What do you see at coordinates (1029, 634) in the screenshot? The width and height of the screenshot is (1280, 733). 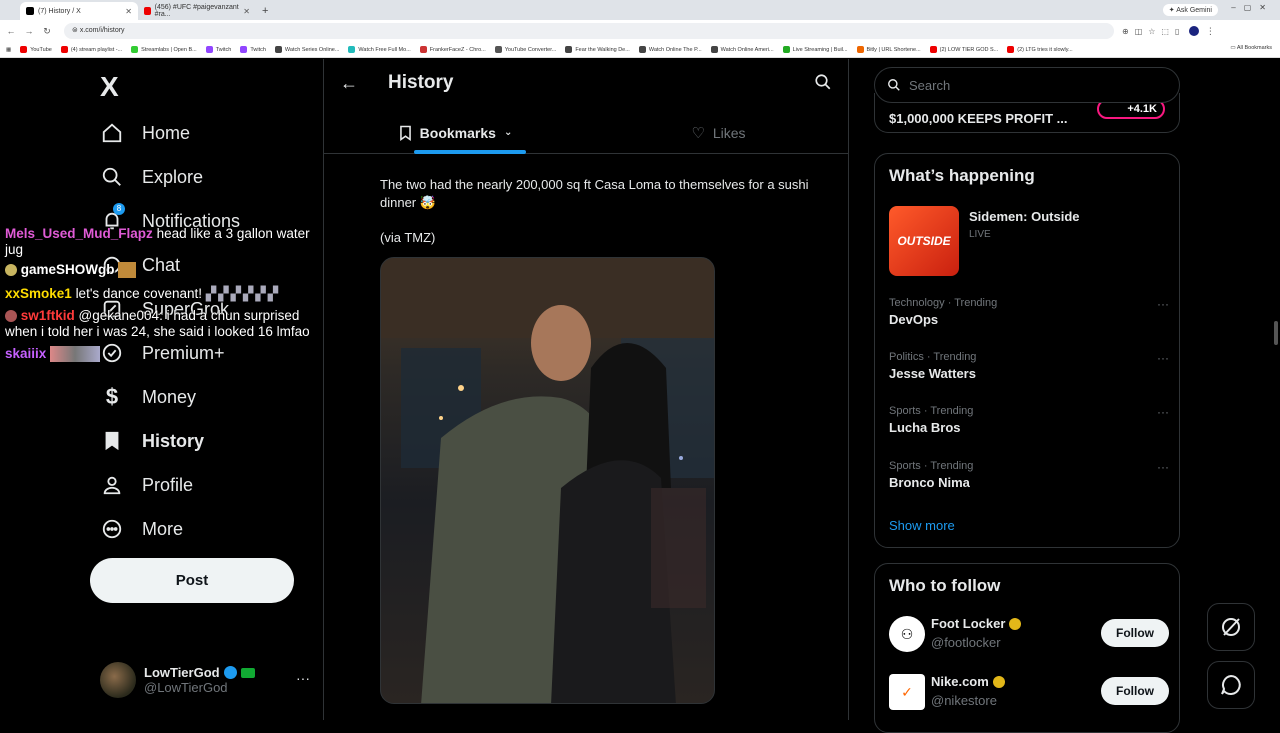 I see `follow-suggestion: ⚇ Foot Locker @footlocker Follow` at bounding box center [1029, 634].